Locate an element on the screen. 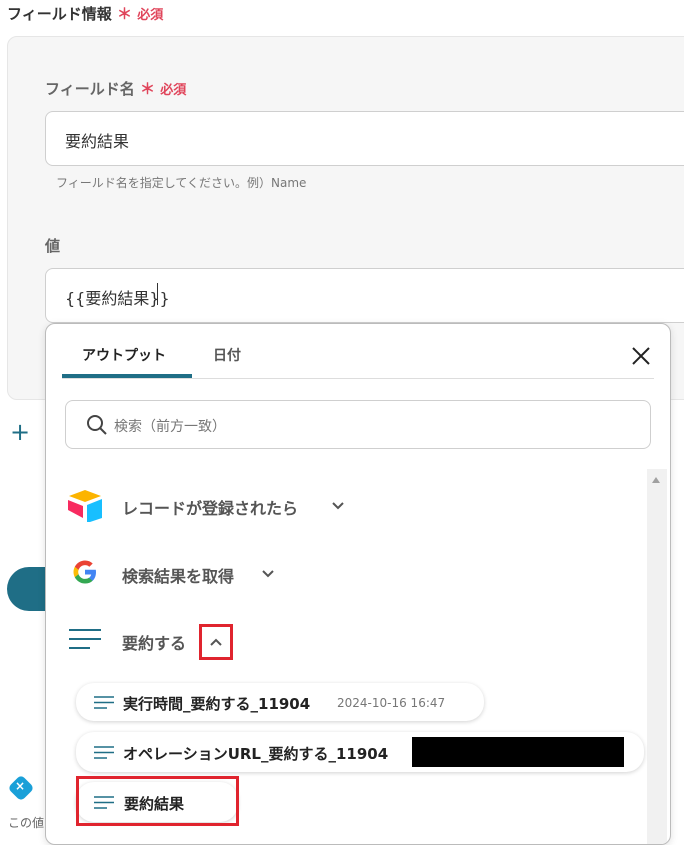 Image resolution: width=684 pixels, height=845 pixels. google-logo-icon is located at coordinates (84, 572).